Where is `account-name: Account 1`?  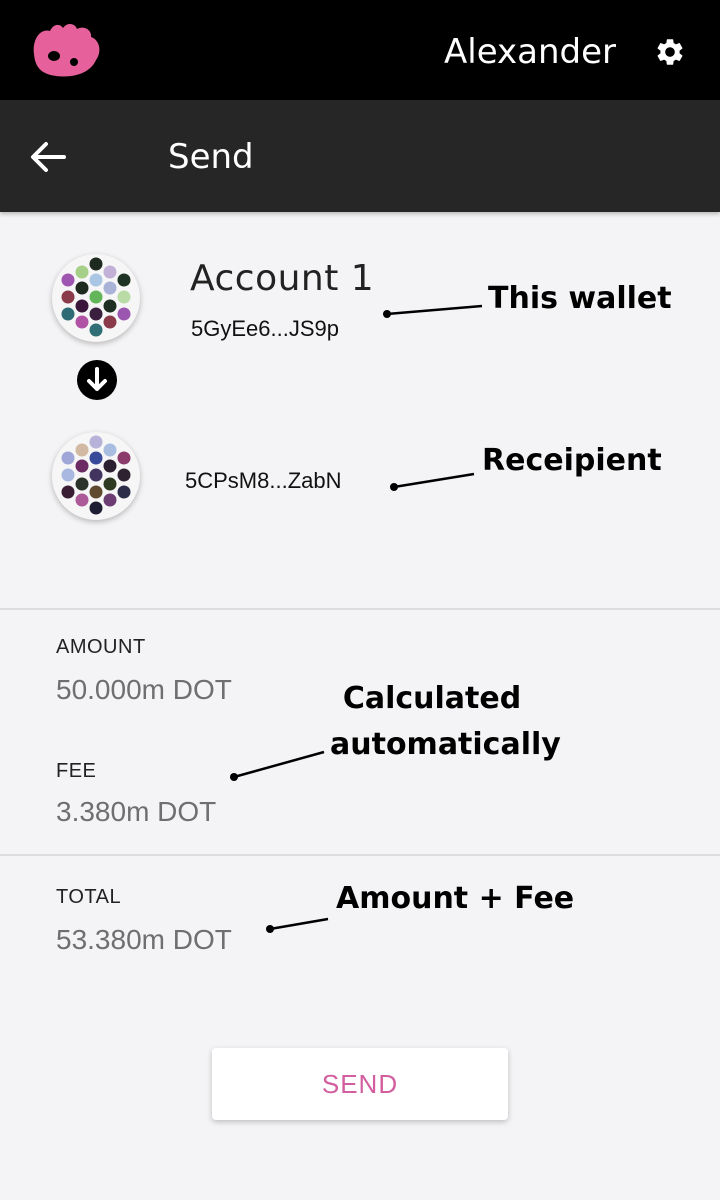 account-name: Account 1 is located at coordinates (282, 278).